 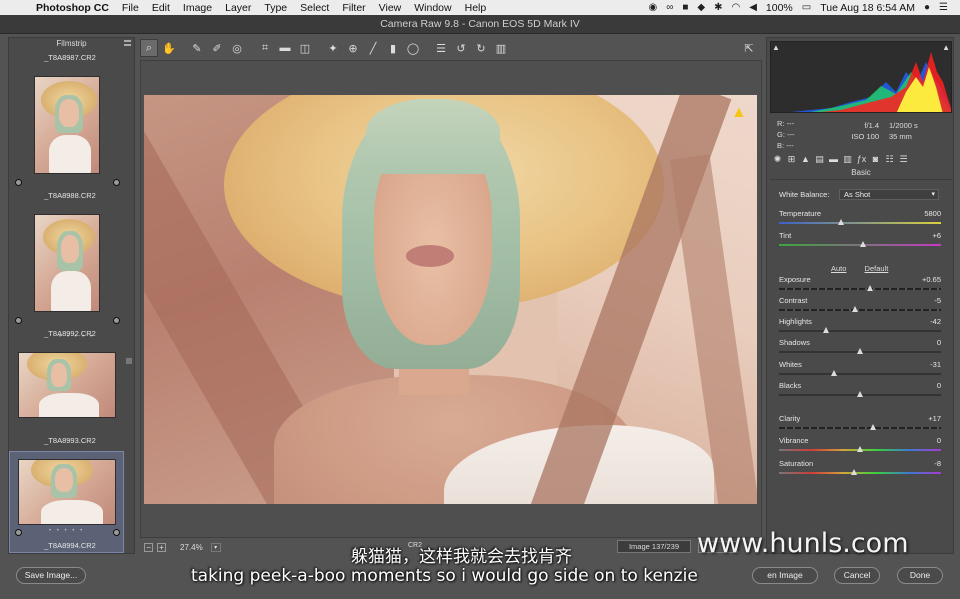 What do you see at coordinates (860, 370) in the screenshot?
I see `whites-slider: Whites -31` at bounding box center [860, 370].